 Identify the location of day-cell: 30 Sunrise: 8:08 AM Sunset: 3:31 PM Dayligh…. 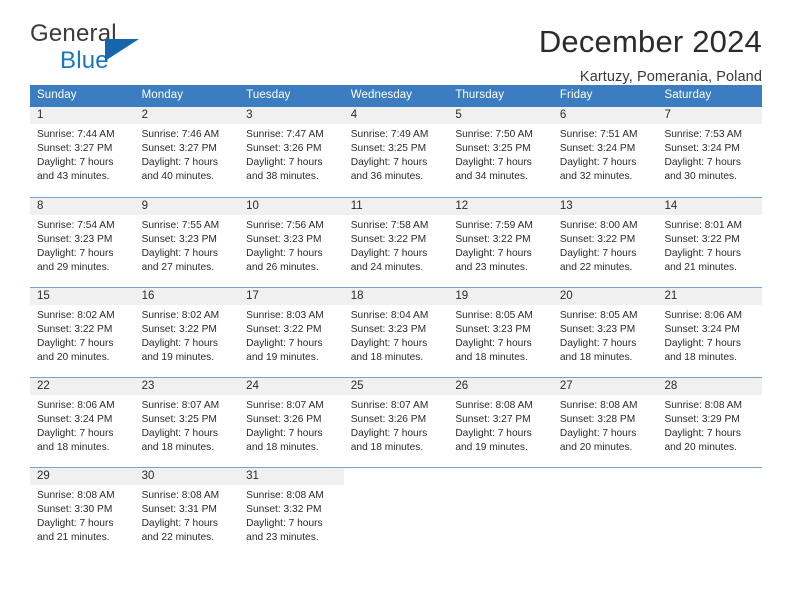
(187, 512).